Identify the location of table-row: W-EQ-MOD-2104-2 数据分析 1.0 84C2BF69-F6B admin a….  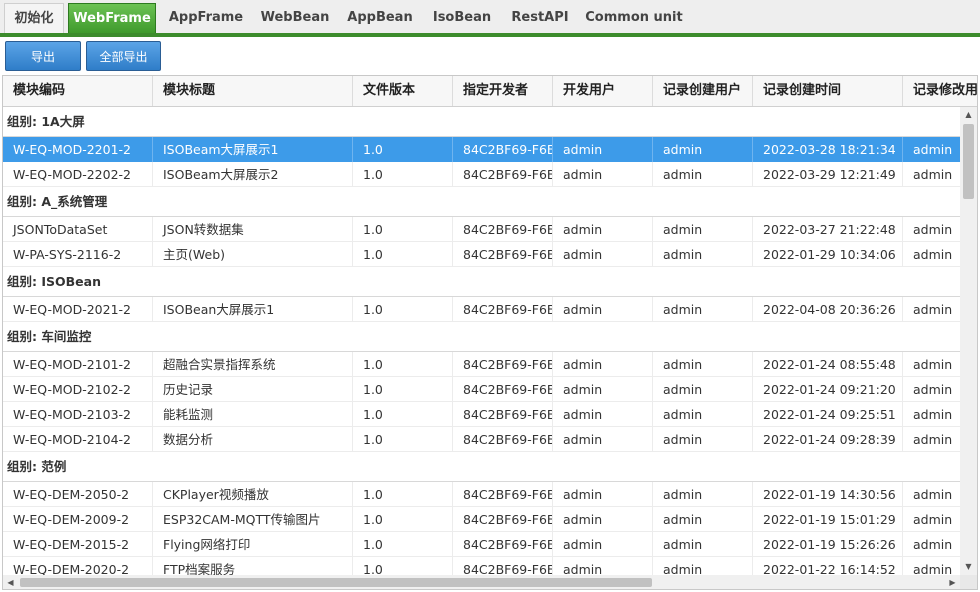
(481, 439).